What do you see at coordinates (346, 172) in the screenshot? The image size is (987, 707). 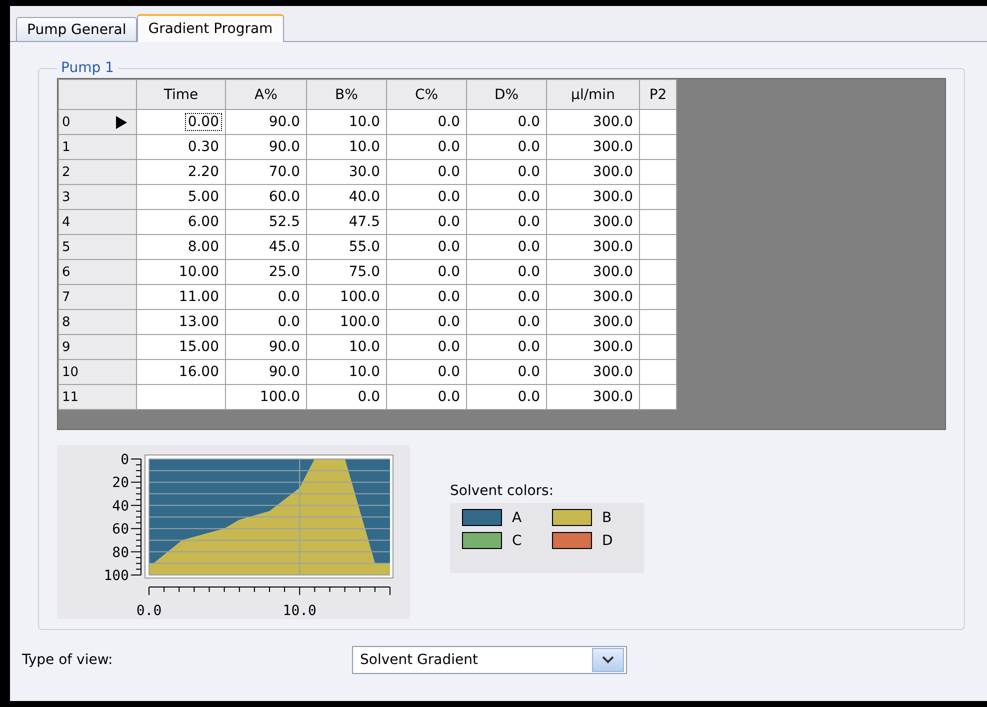 I see `table-cell: 30.0` at bounding box center [346, 172].